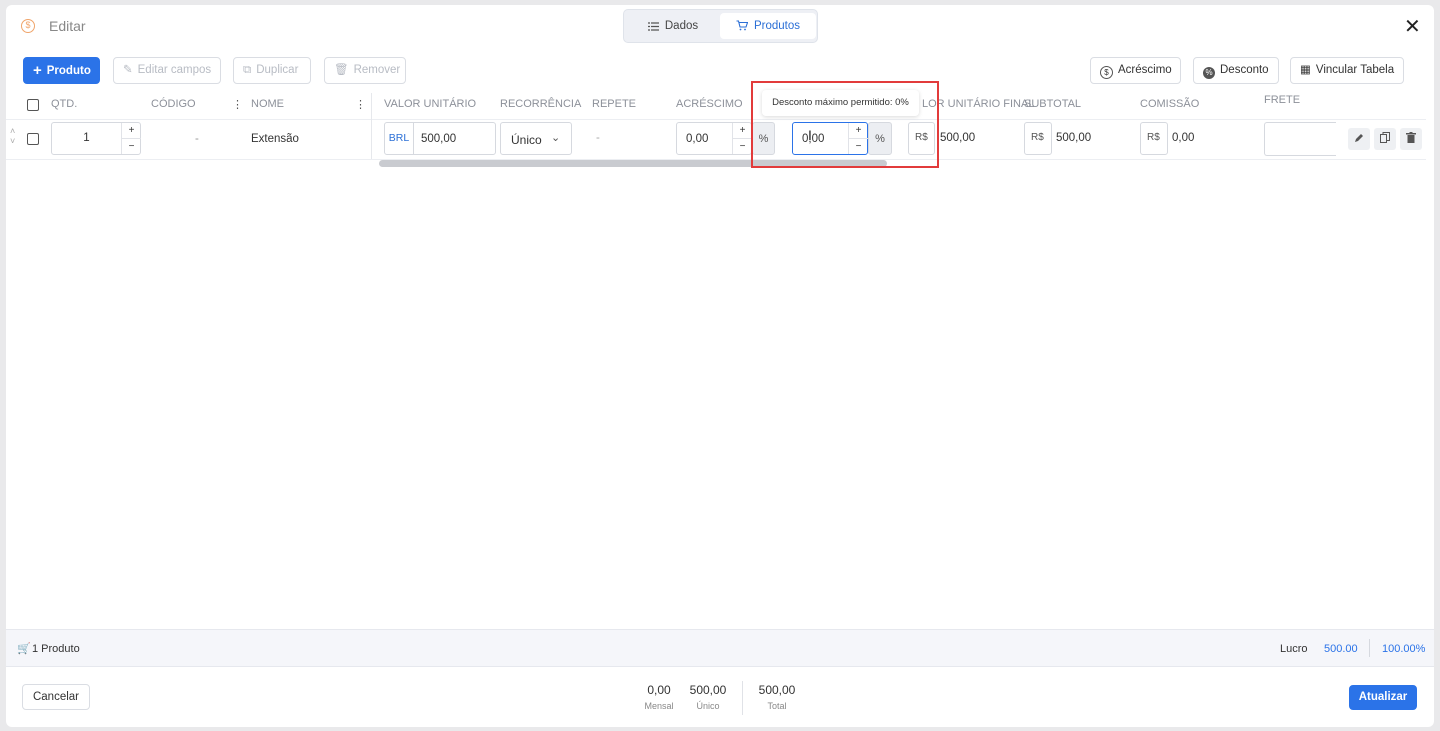  What do you see at coordinates (1282, 100) in the screenshot?
I see `col-frete: FRETE` at bounding box center [1282, 100].